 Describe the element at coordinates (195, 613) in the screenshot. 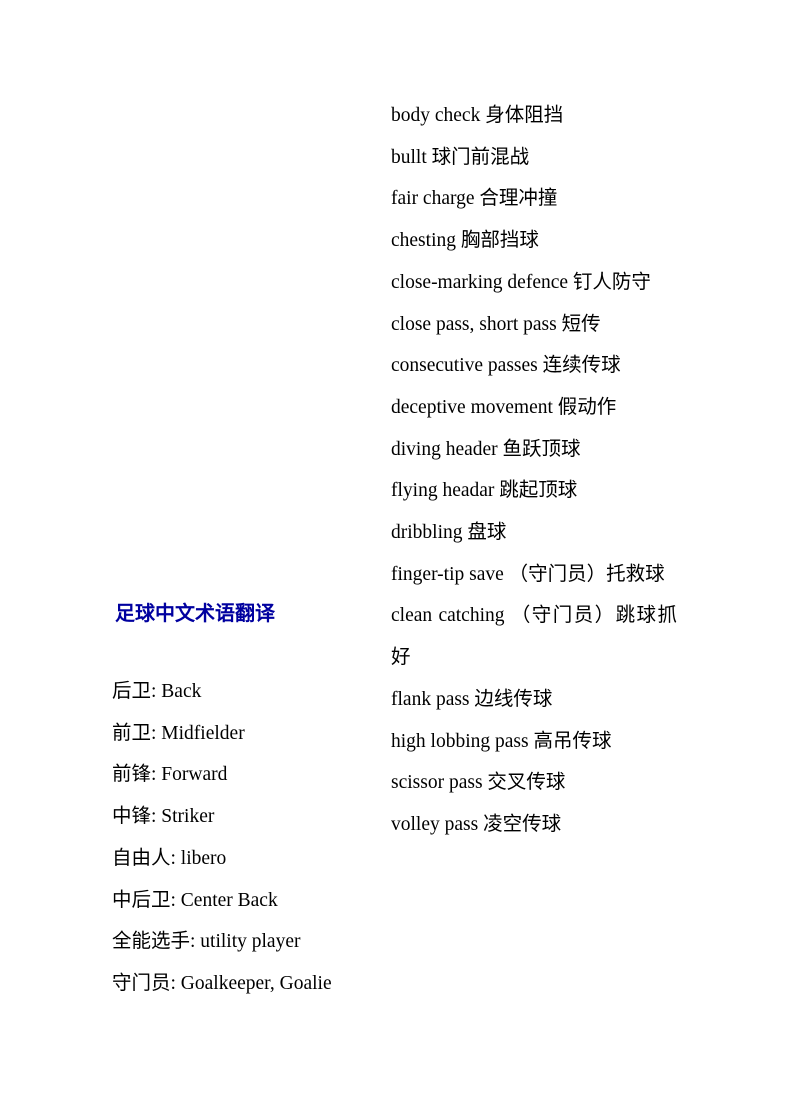

I see `page-title: 足球中文术语翻译` at that location.